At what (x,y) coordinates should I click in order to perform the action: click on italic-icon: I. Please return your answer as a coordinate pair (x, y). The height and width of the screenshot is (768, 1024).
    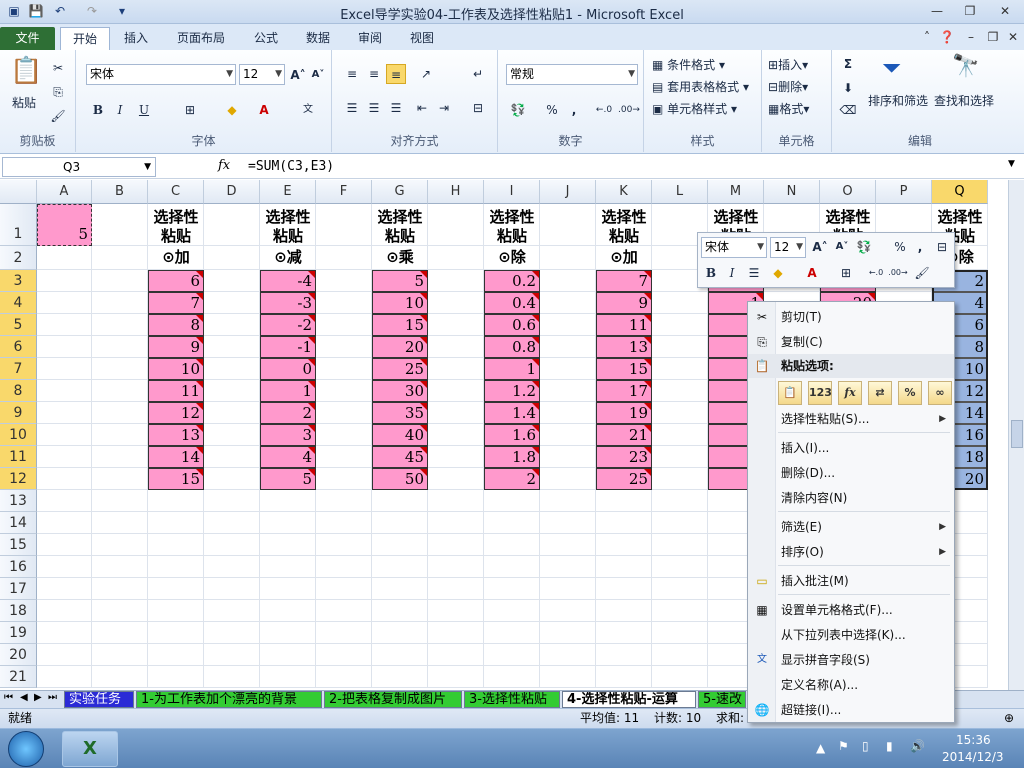
    Looking at the image, I should click on (120, 110).